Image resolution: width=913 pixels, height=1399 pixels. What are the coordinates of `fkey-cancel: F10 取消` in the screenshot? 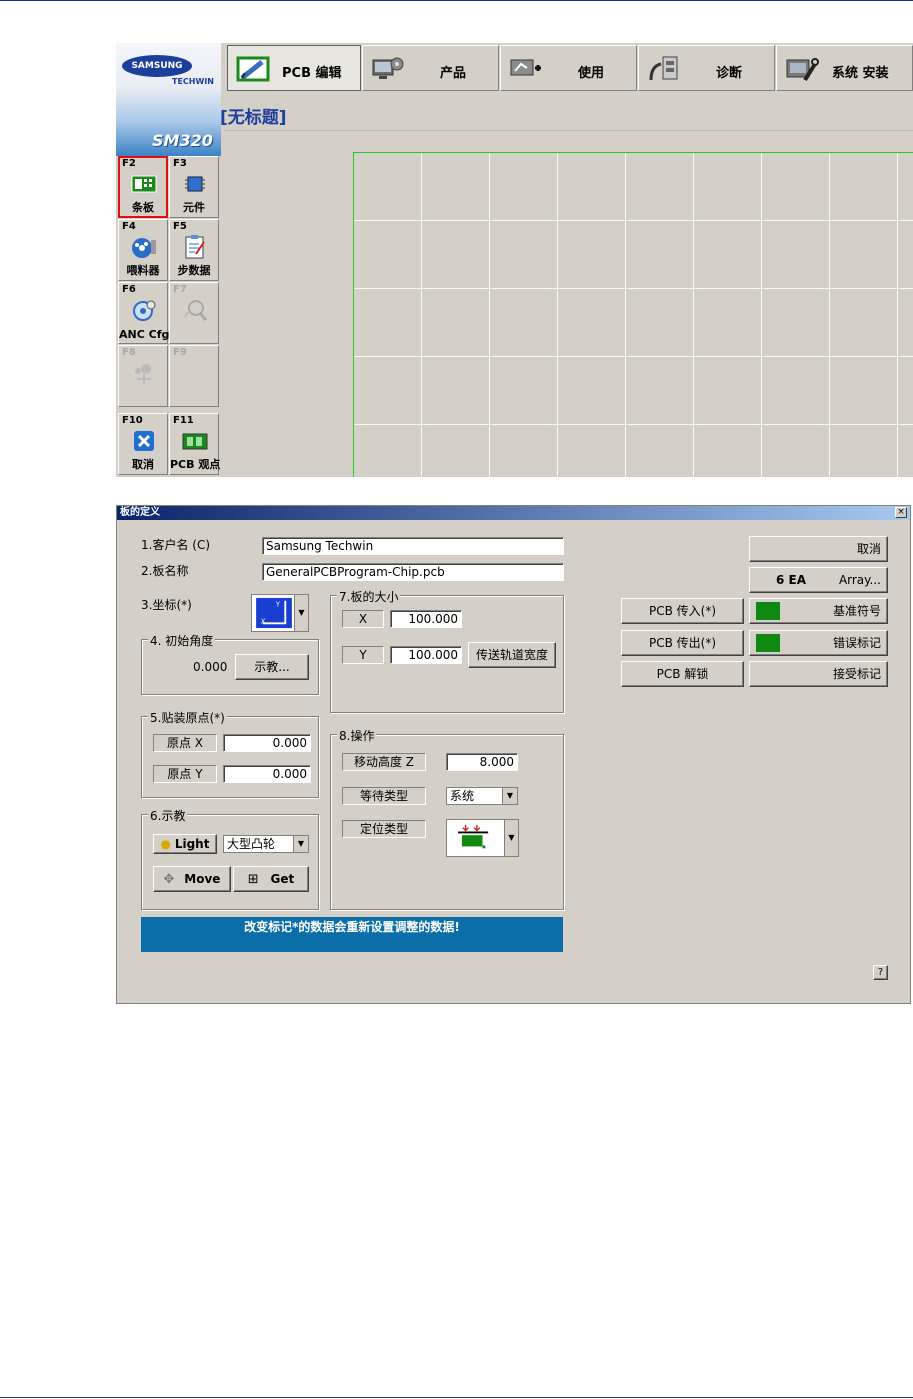 It's located at (143, 444).